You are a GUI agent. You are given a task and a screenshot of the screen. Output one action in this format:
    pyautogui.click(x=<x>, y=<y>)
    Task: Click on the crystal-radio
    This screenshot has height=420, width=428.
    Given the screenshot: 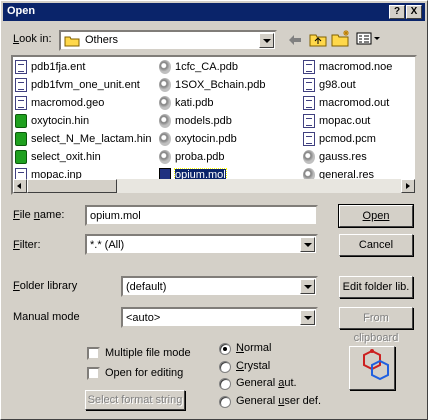 What is the action you would take?
    pyautogui.click(x=225, y=367)
    